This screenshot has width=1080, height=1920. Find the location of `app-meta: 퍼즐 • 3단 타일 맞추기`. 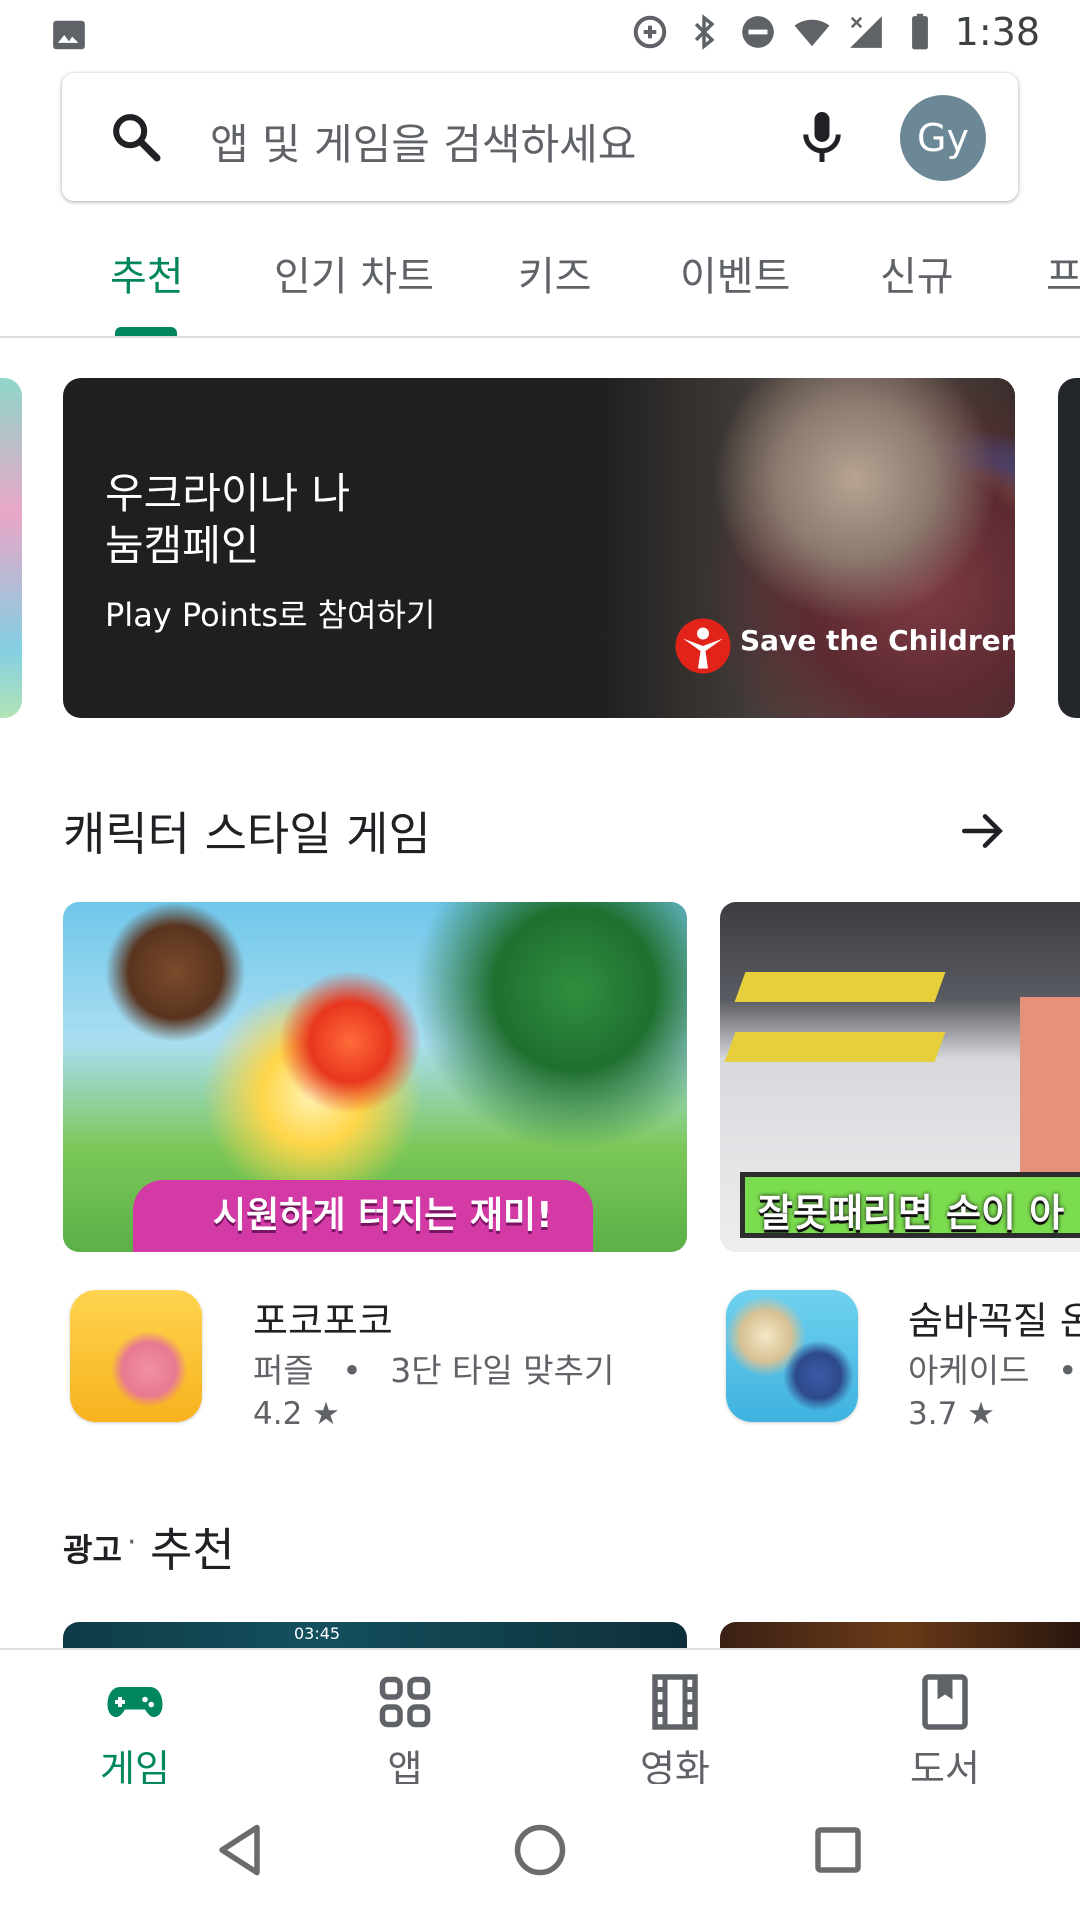

app-meta: 퍼즐 • 3단 타일 맞추기 is located at coordinates (433, 1368).